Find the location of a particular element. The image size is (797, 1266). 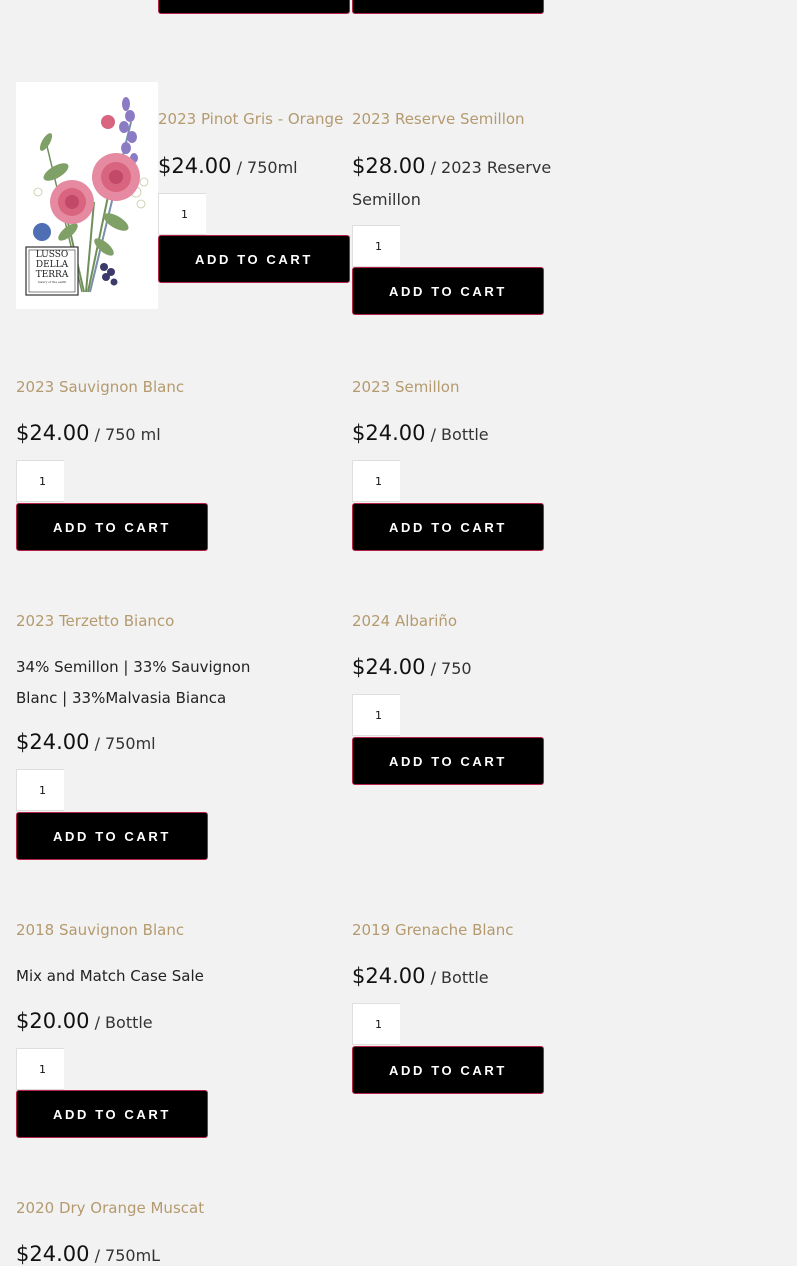

brand-line-2: DELLA is located at coordinates (52, 265).